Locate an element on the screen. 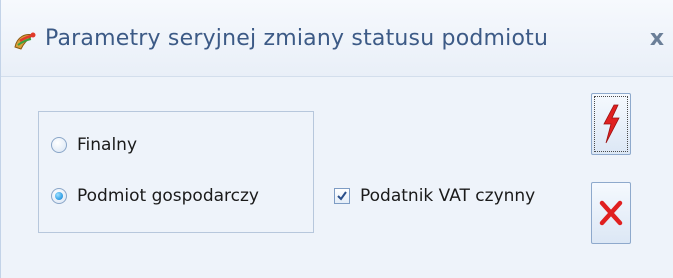  checkbox-podatnik-vat is located at coordinates (342, 196).